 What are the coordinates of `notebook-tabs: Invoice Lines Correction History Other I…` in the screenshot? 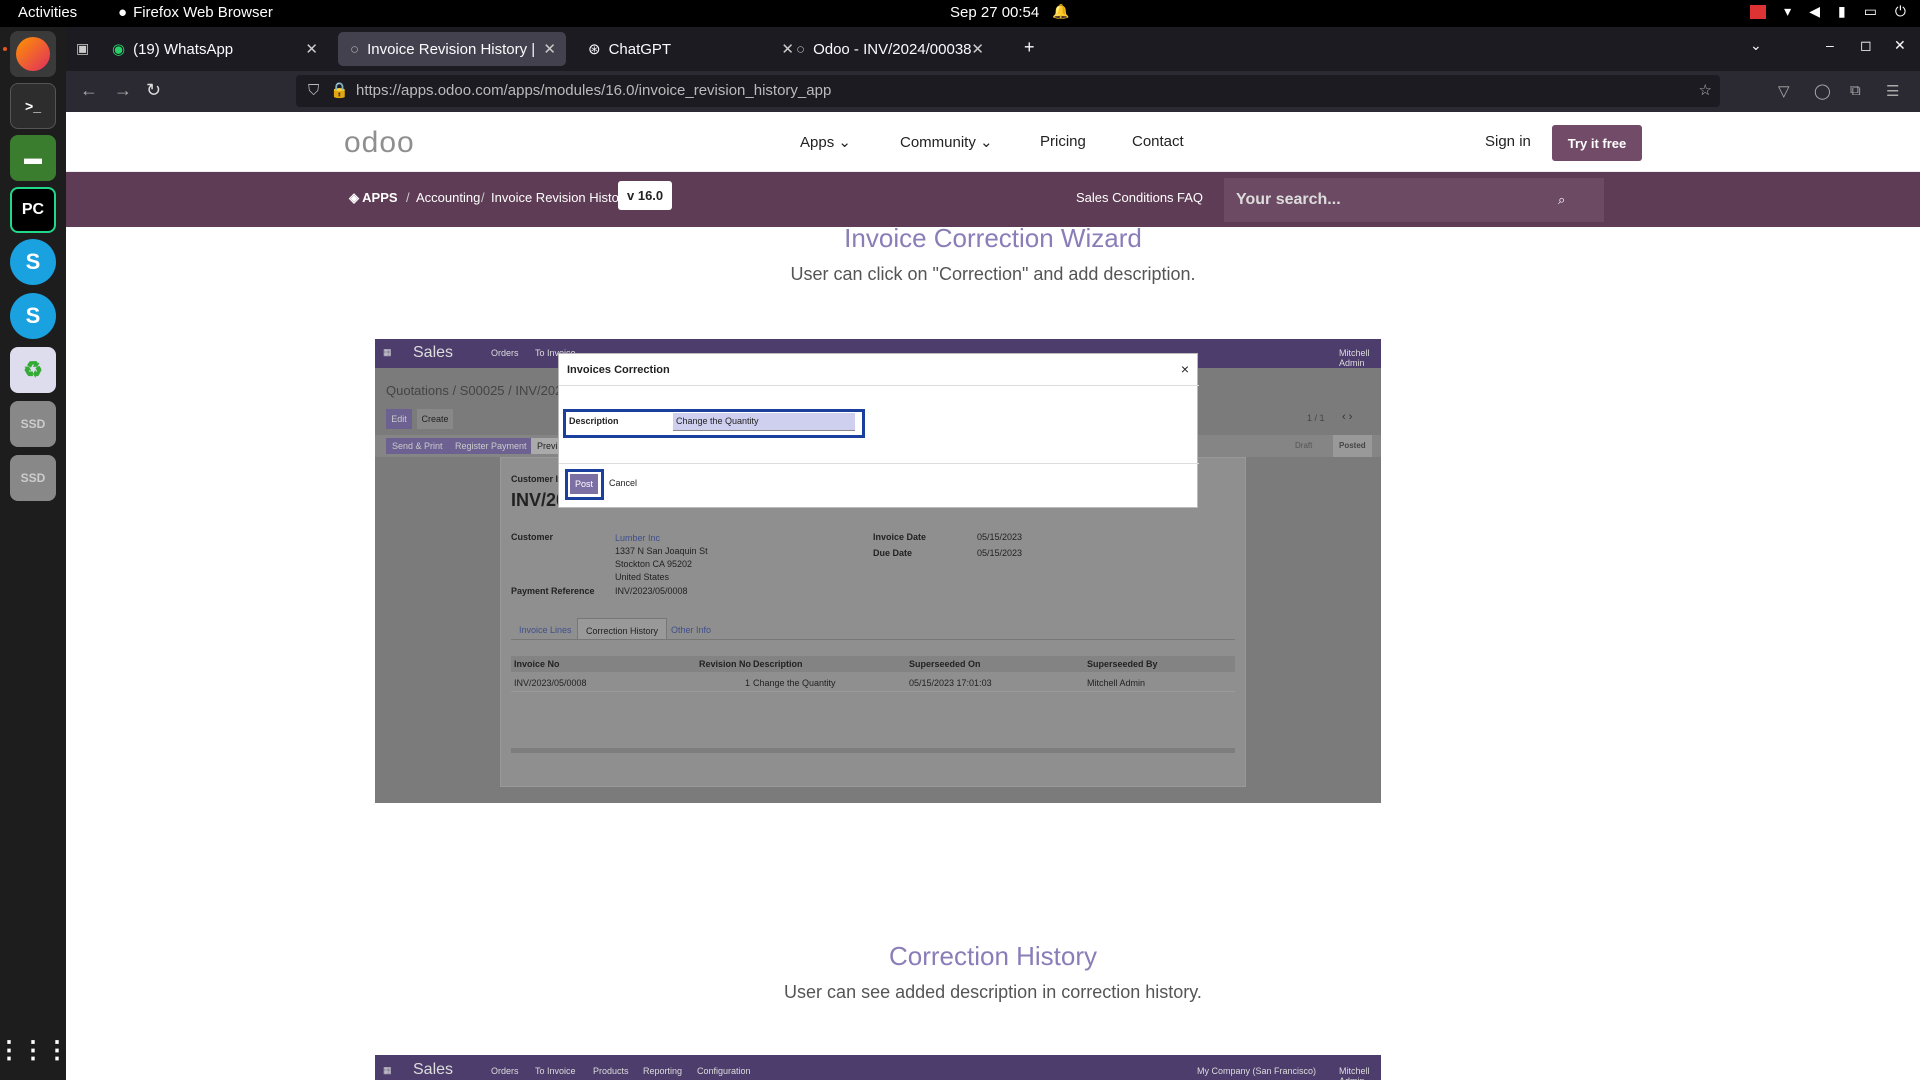 It's located at (873, 629).